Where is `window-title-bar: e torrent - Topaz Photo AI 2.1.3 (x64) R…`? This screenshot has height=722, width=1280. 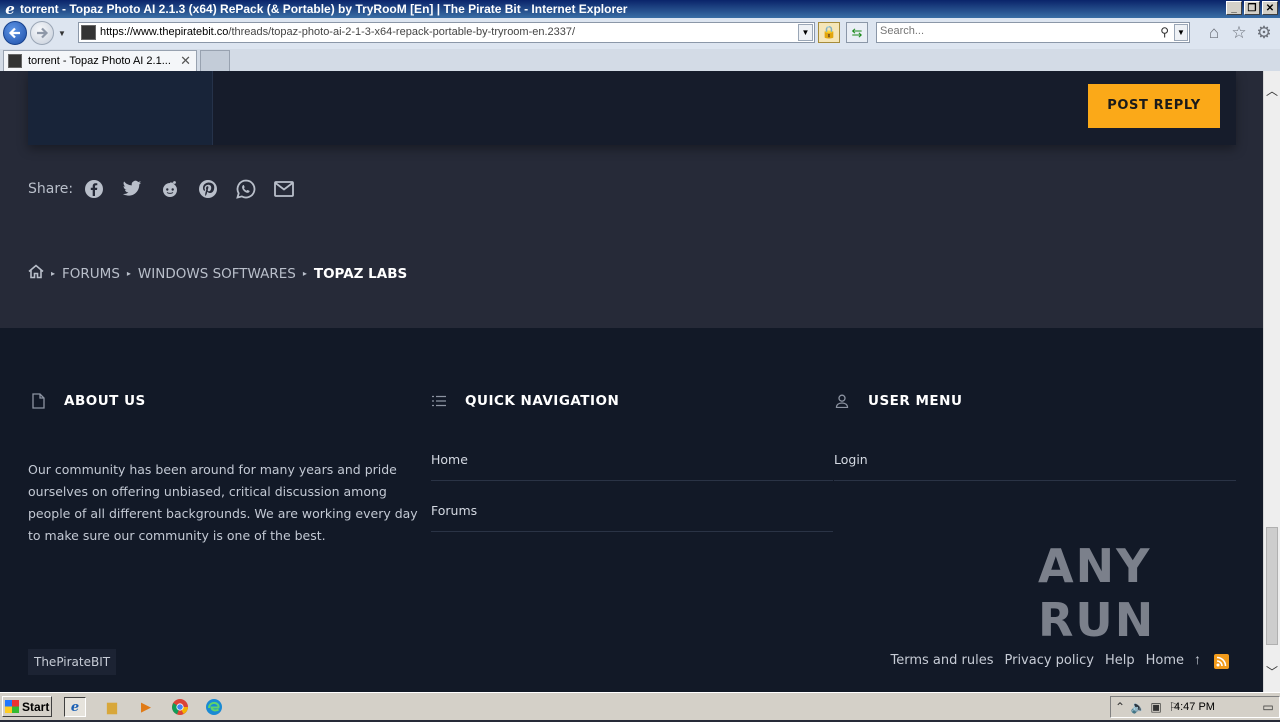 window-title-bar: e torrent - Topaz Photo AI 2.1.3 (x64) R… is located at coordinates (640, 9).